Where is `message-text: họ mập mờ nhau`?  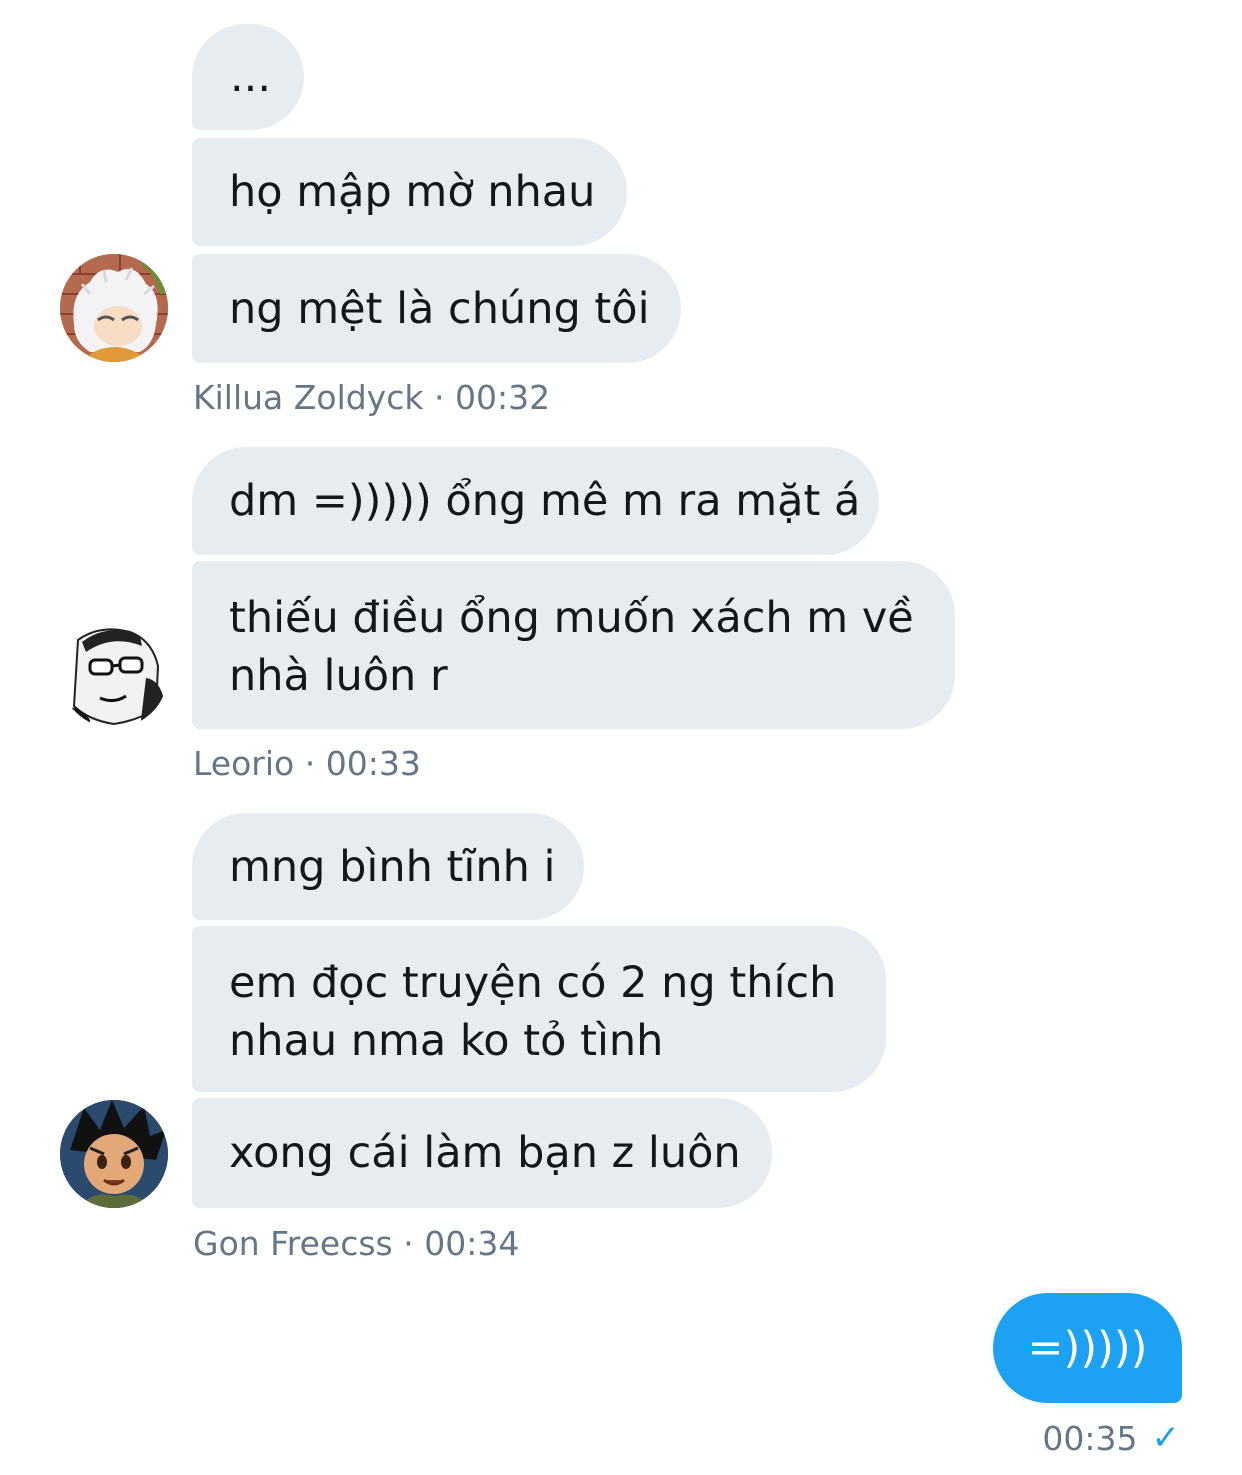 message-text: họ mập mờ nhau is located at coordinates (412, 192).